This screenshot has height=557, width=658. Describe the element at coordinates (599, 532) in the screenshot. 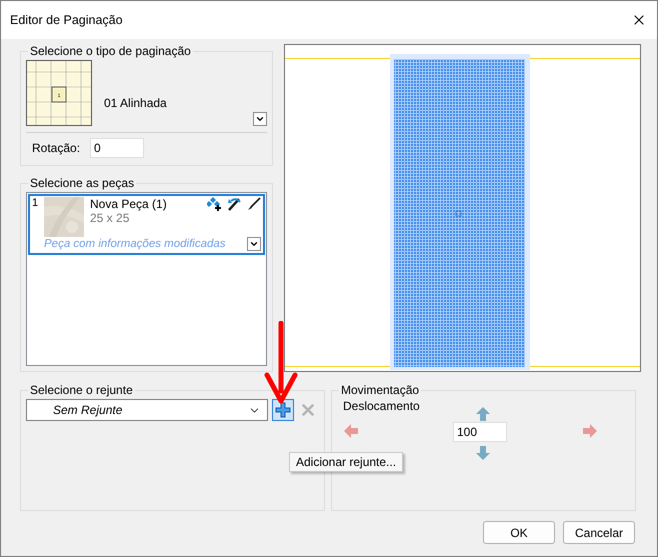

I see `dialog-button: Cancelar` at that location.